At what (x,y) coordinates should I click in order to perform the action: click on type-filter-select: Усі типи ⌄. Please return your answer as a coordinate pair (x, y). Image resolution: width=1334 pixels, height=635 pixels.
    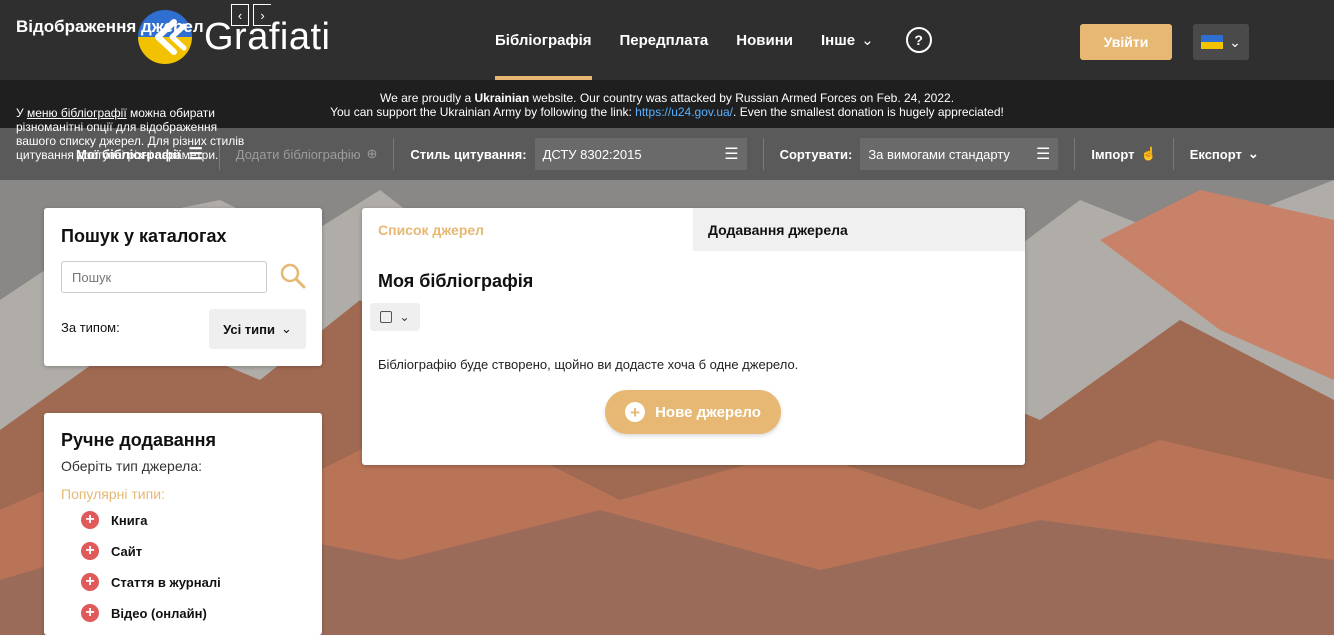
    Looking at the image, I should click on (257, 329).